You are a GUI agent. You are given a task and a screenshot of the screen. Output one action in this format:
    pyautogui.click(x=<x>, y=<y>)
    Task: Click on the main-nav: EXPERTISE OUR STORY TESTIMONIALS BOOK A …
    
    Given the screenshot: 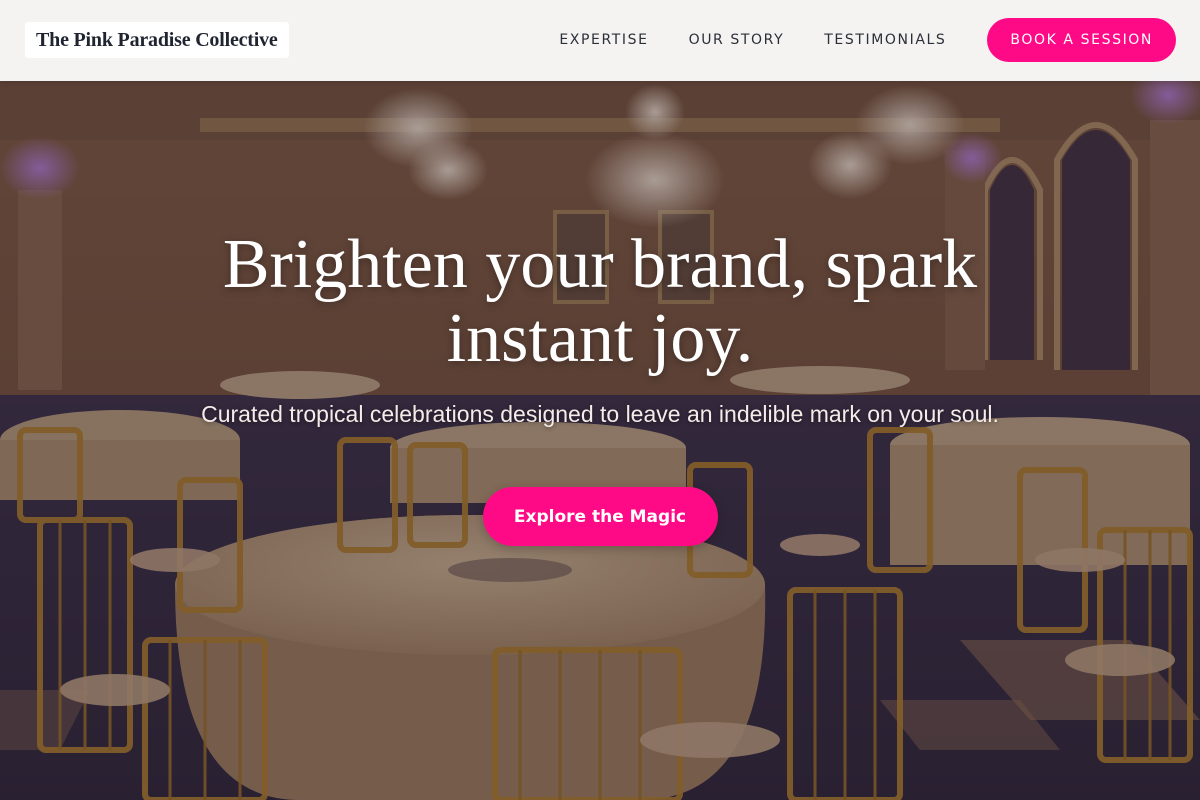 What is the action you would take?
    pyautogui.click(x=867, y=40)
    